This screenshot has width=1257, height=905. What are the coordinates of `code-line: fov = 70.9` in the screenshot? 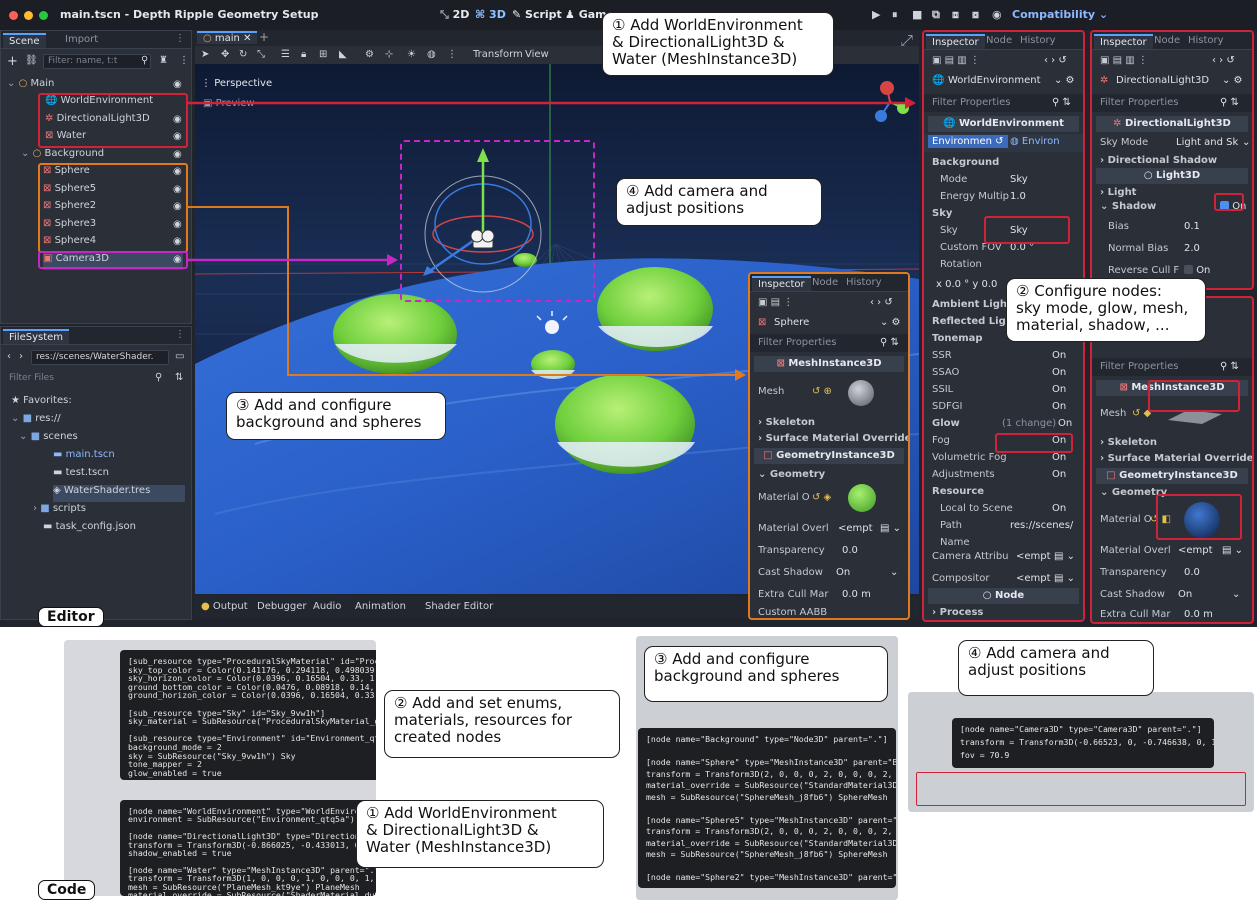 It's located at (985, 755).